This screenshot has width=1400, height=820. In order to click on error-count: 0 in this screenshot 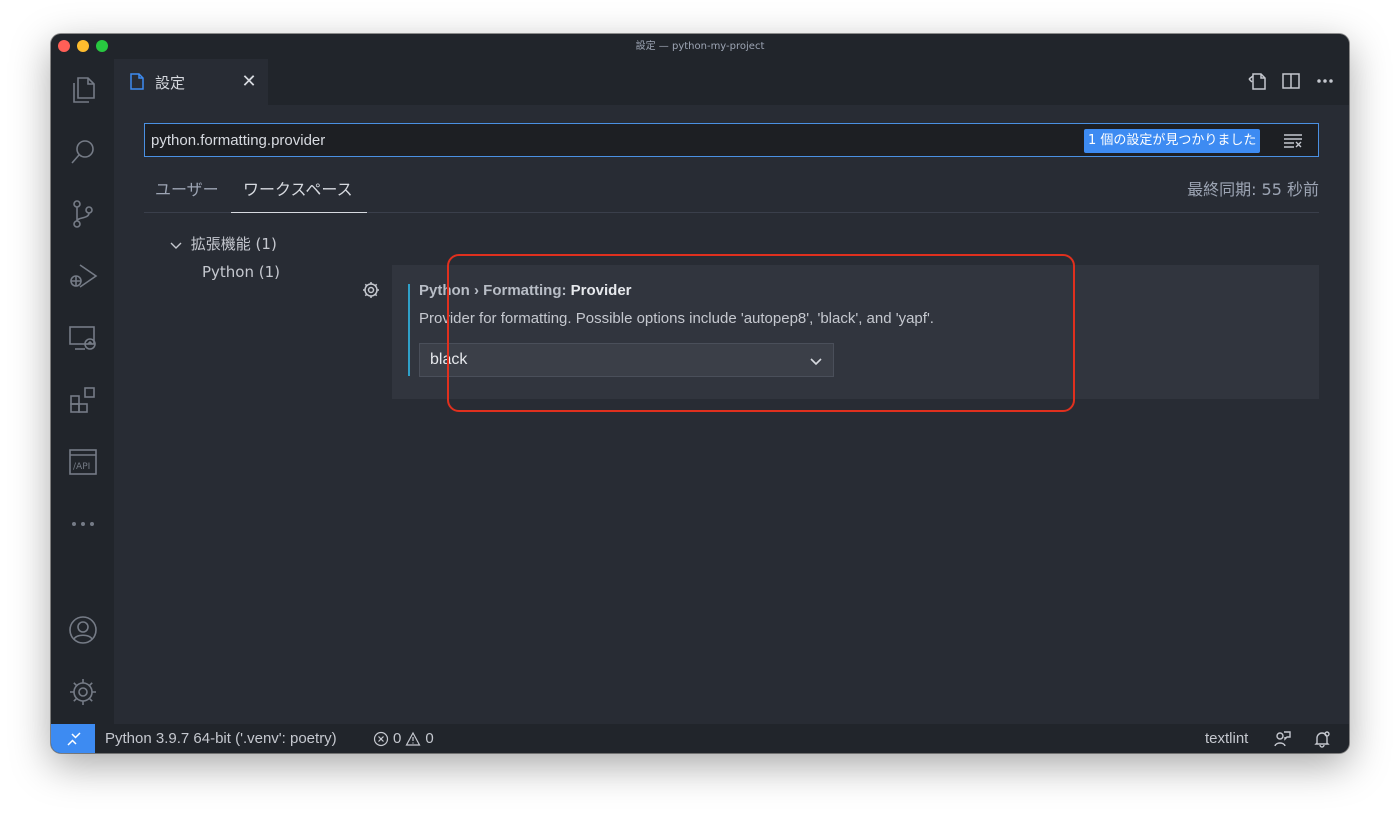, I will do `click(397, 738)`.